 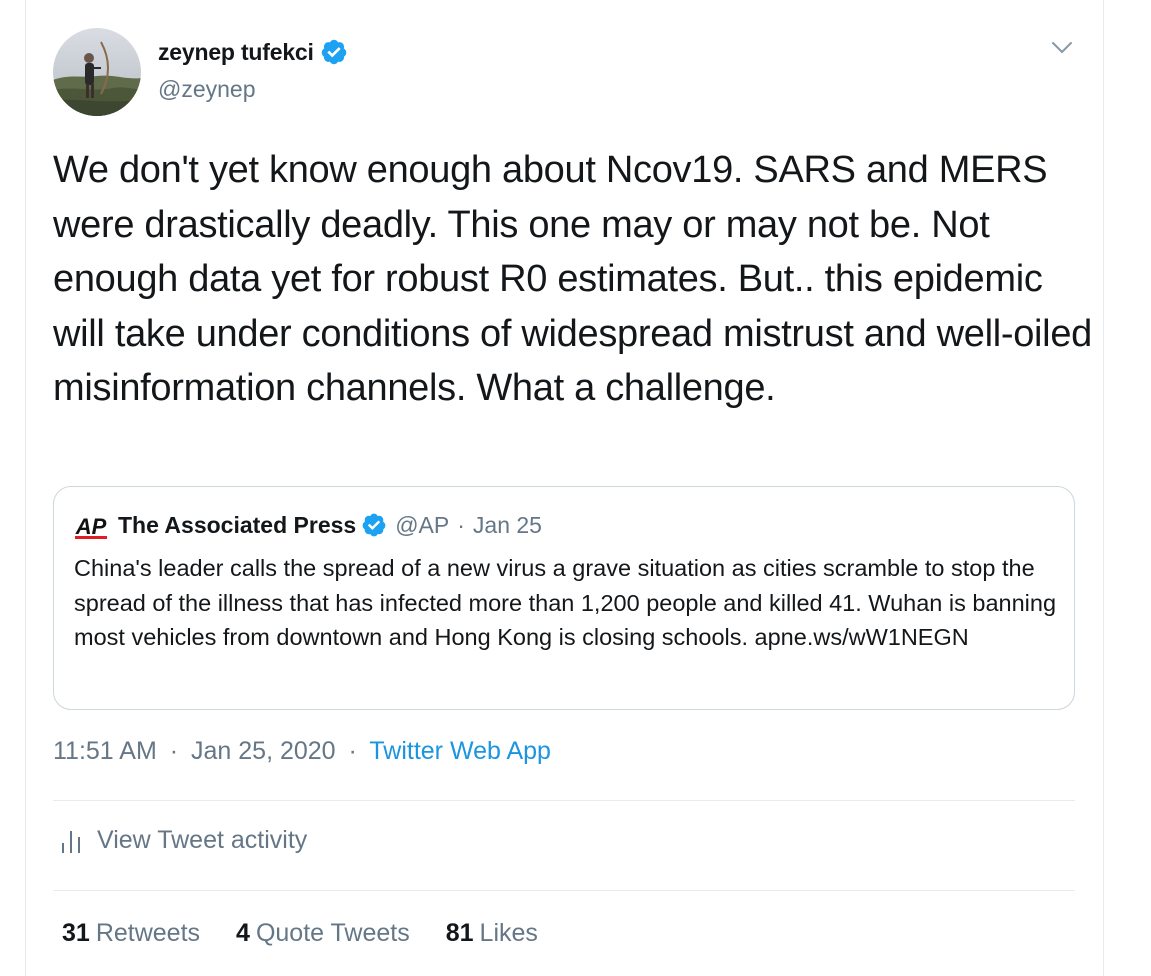 I want to click on tweet-time: 11:51 AM, so click(x=105, y=751).